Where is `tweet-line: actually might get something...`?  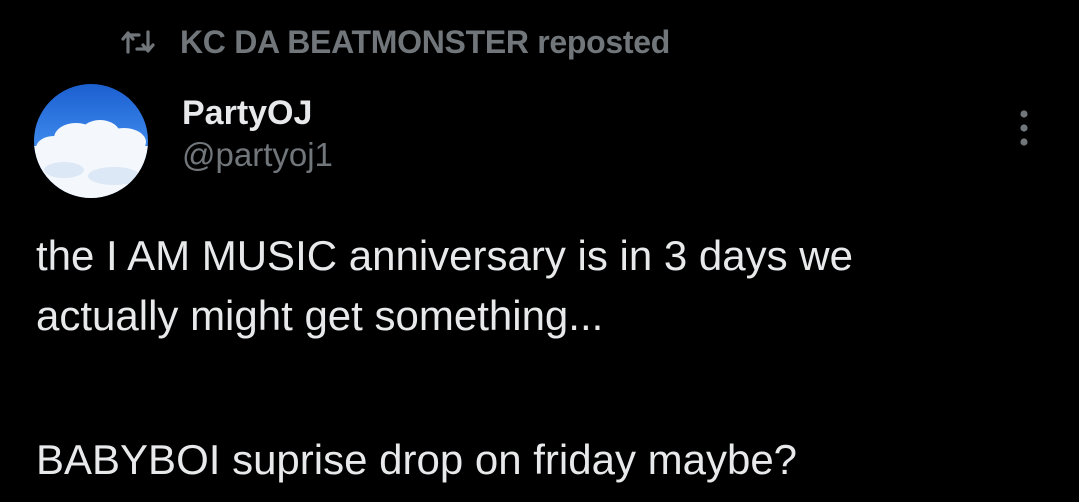
tweet-line: actually might get something... is located at coordinates (320, 315).